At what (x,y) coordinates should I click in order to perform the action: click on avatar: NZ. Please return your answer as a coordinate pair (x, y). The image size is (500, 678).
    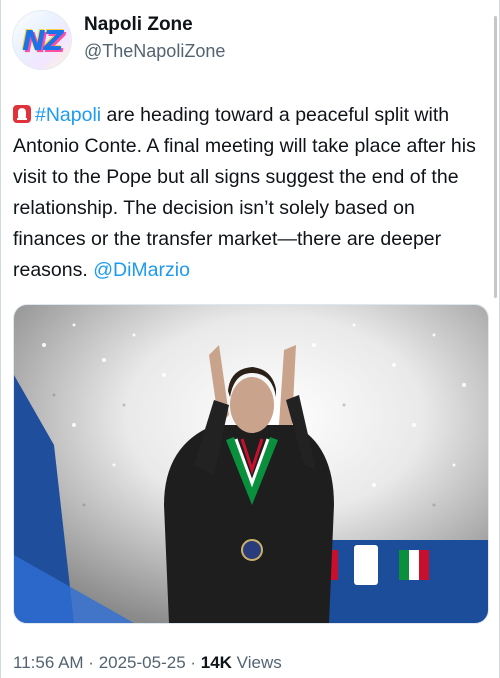
    Looking at the image, I should click on (42, 40).